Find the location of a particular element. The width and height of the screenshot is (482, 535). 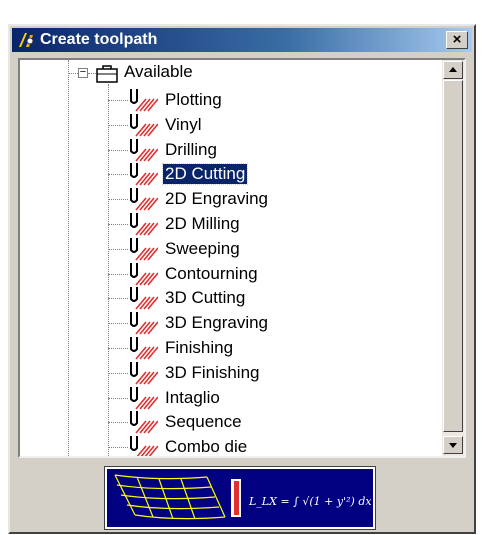

tree-item: Intaglio is located at coordinates (258, 398).